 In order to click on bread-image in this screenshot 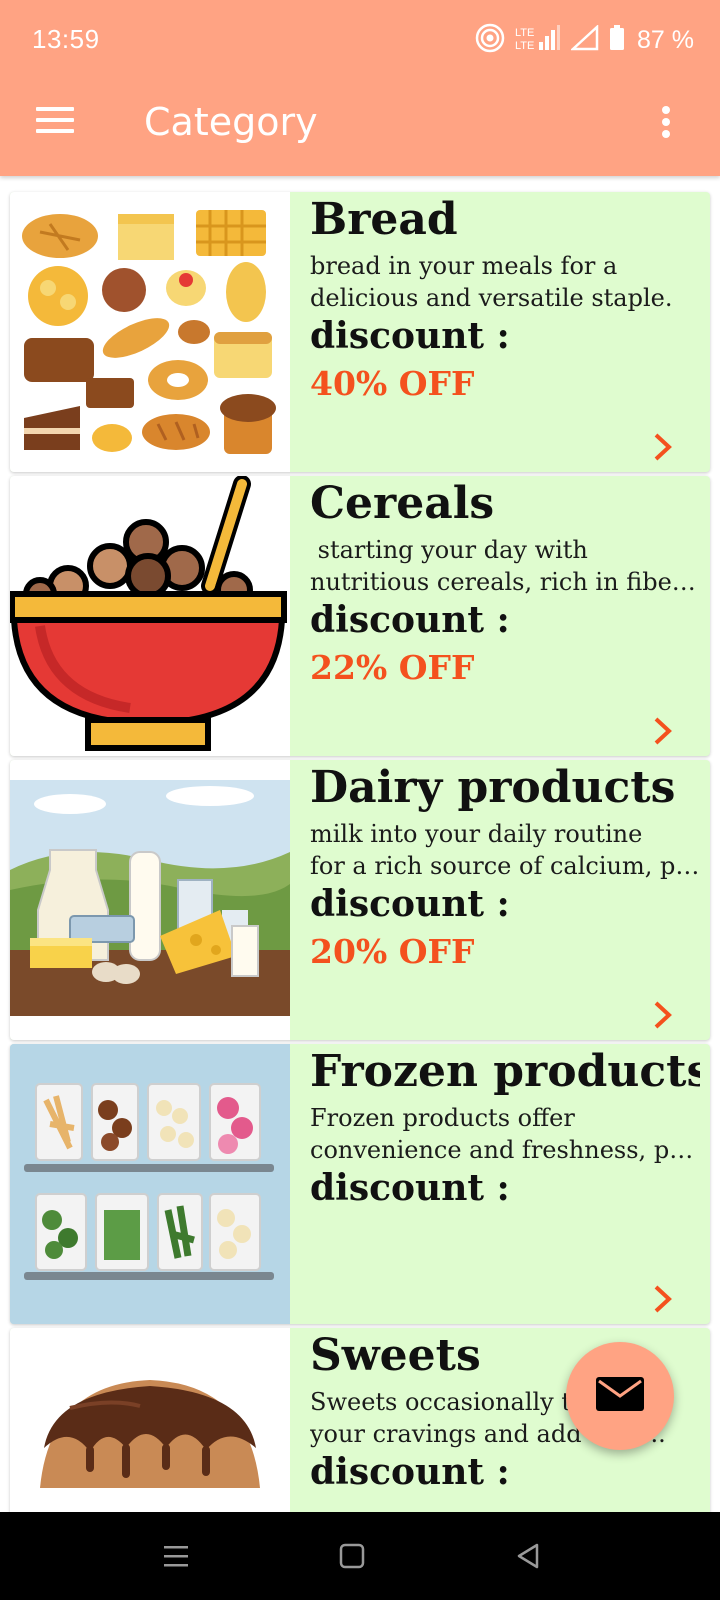, I will do `click(150, 332)`.